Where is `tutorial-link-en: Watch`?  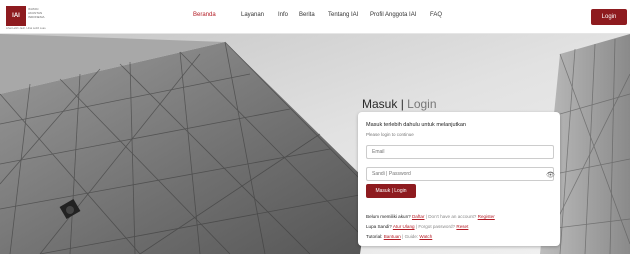 tutorial-link-en: Watch is located at coordinates (425, 236).